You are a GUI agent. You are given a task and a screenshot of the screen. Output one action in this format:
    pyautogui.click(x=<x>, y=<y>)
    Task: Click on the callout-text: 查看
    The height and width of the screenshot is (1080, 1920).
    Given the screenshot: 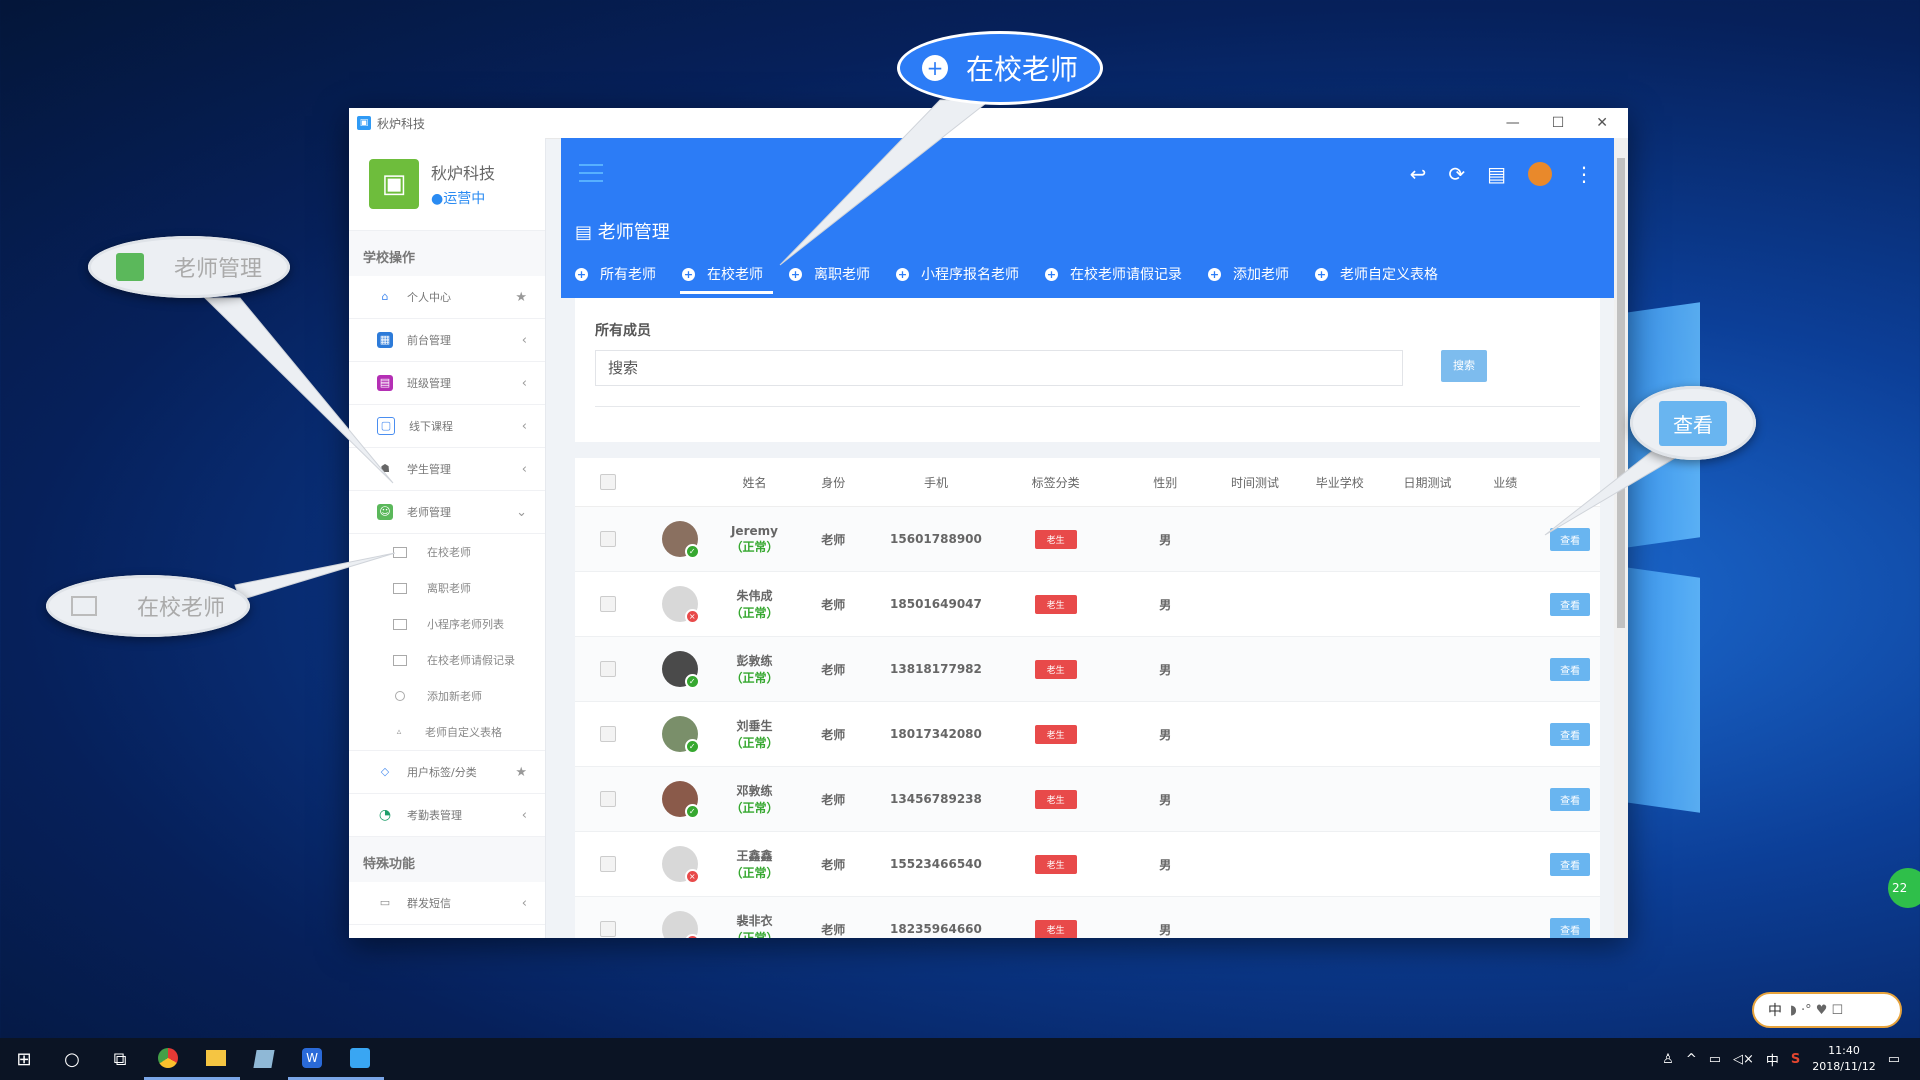 What is the action you would take?
    pyautogui.click(x=1693, y=423)
    